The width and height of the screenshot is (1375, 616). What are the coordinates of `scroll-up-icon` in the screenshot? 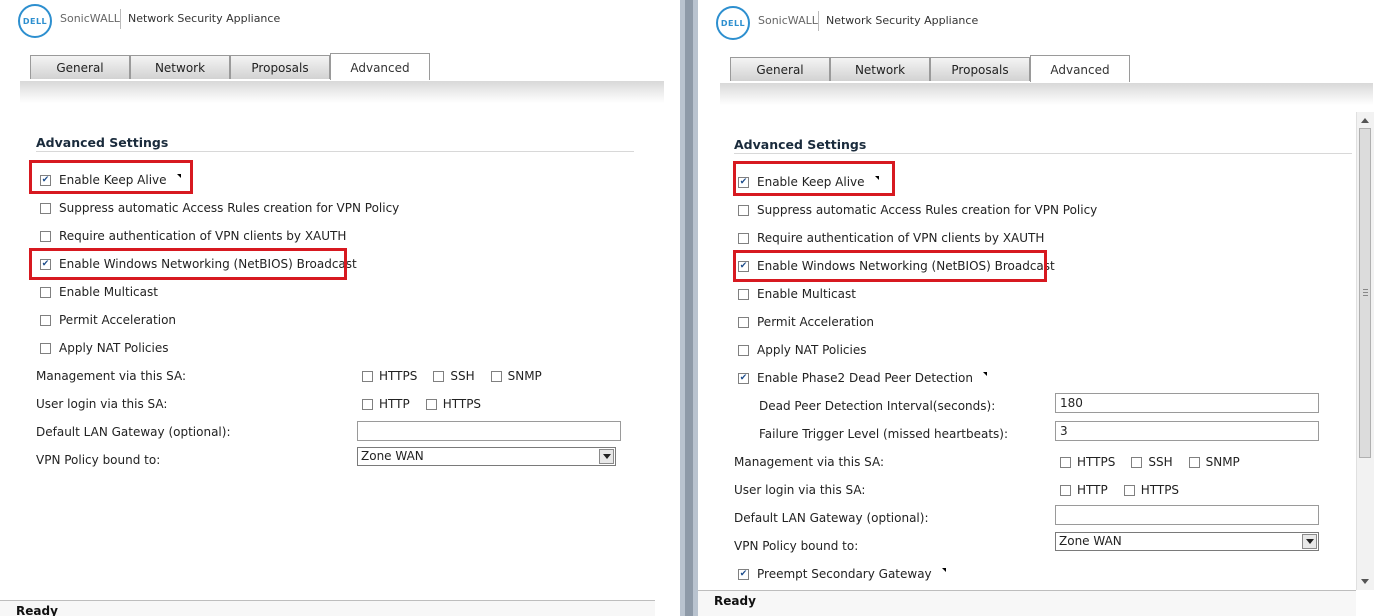 It's located at (1365, 120).